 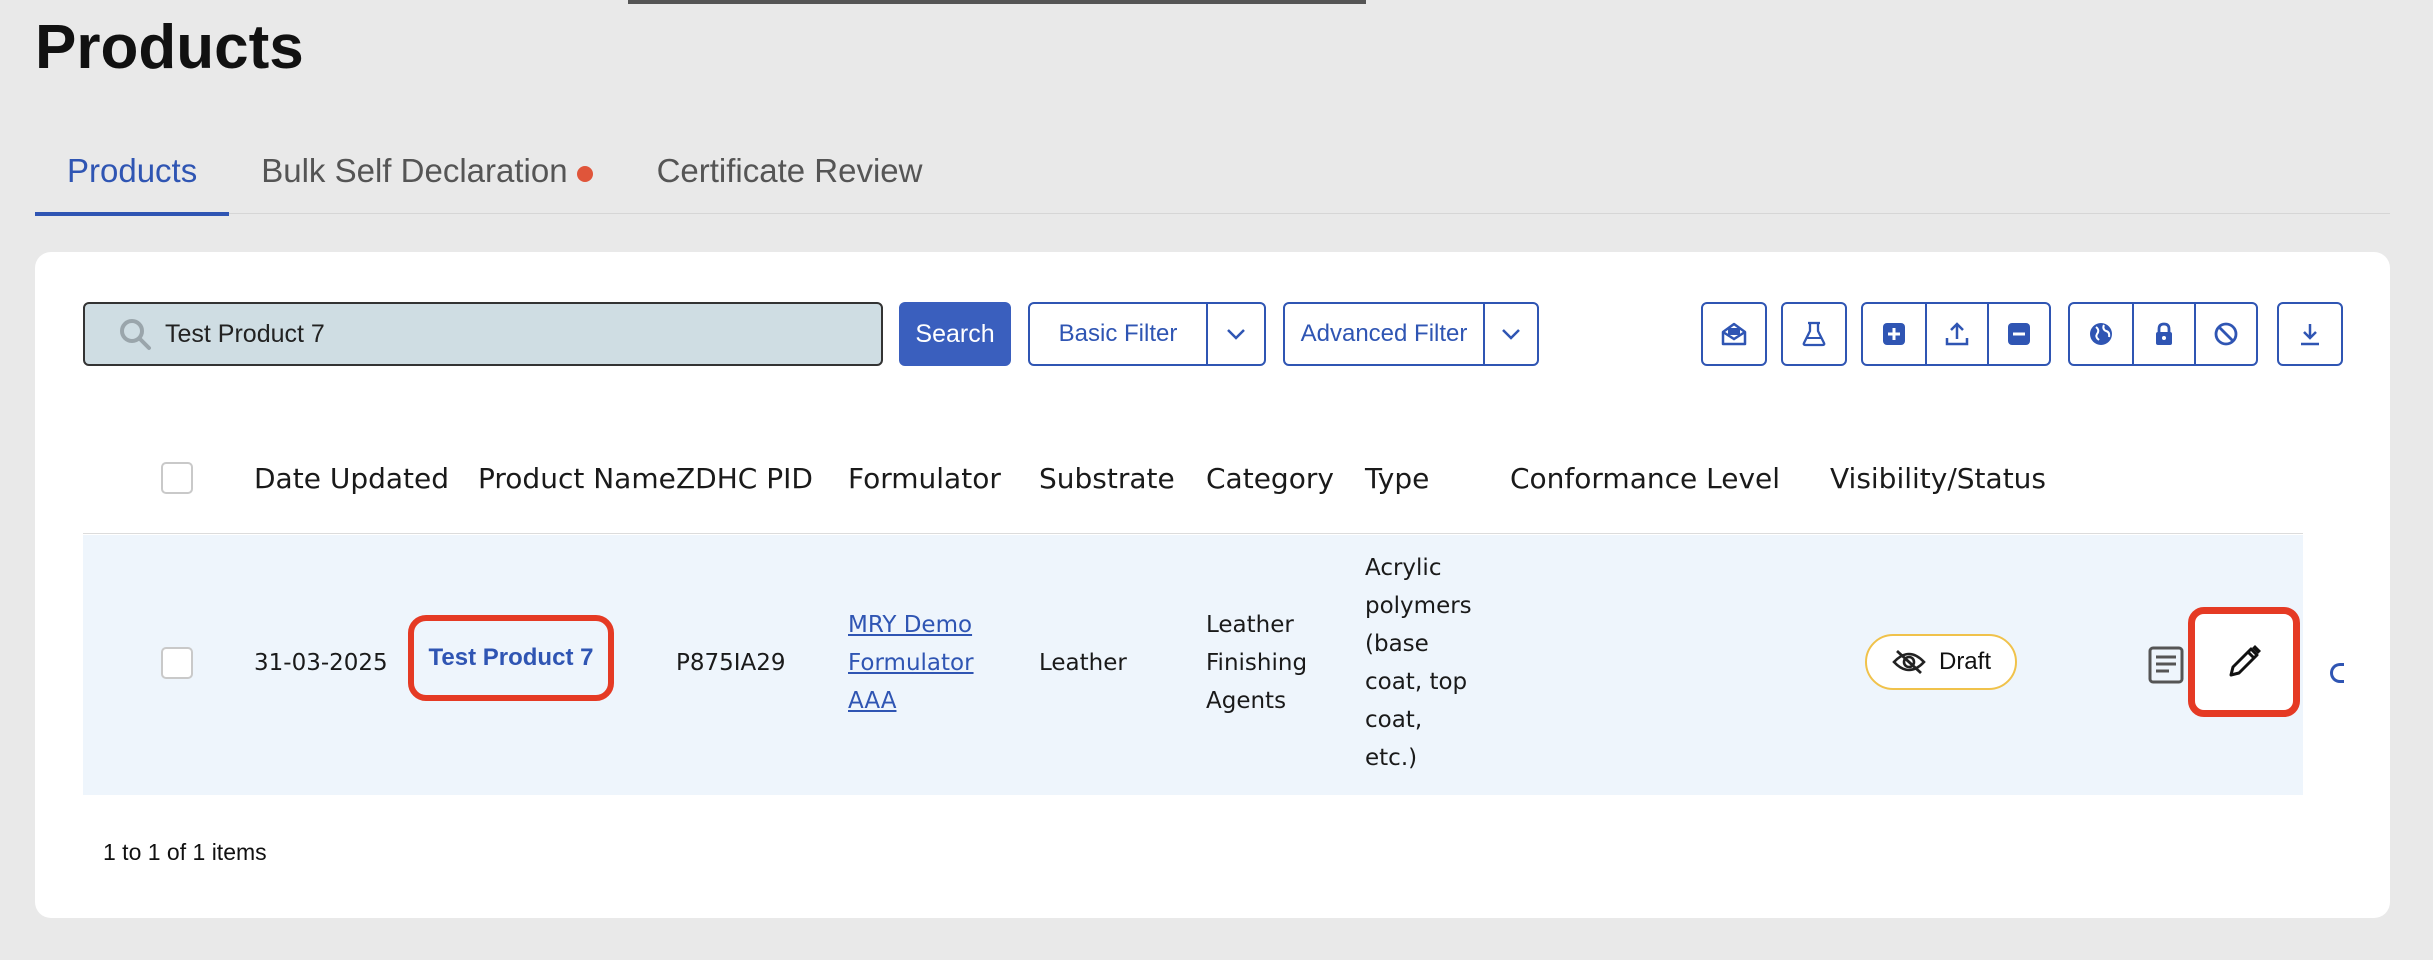 I want to click on tab-bulk-self-declaration: Bulk Self Declaration, so click(x=426, y=177).